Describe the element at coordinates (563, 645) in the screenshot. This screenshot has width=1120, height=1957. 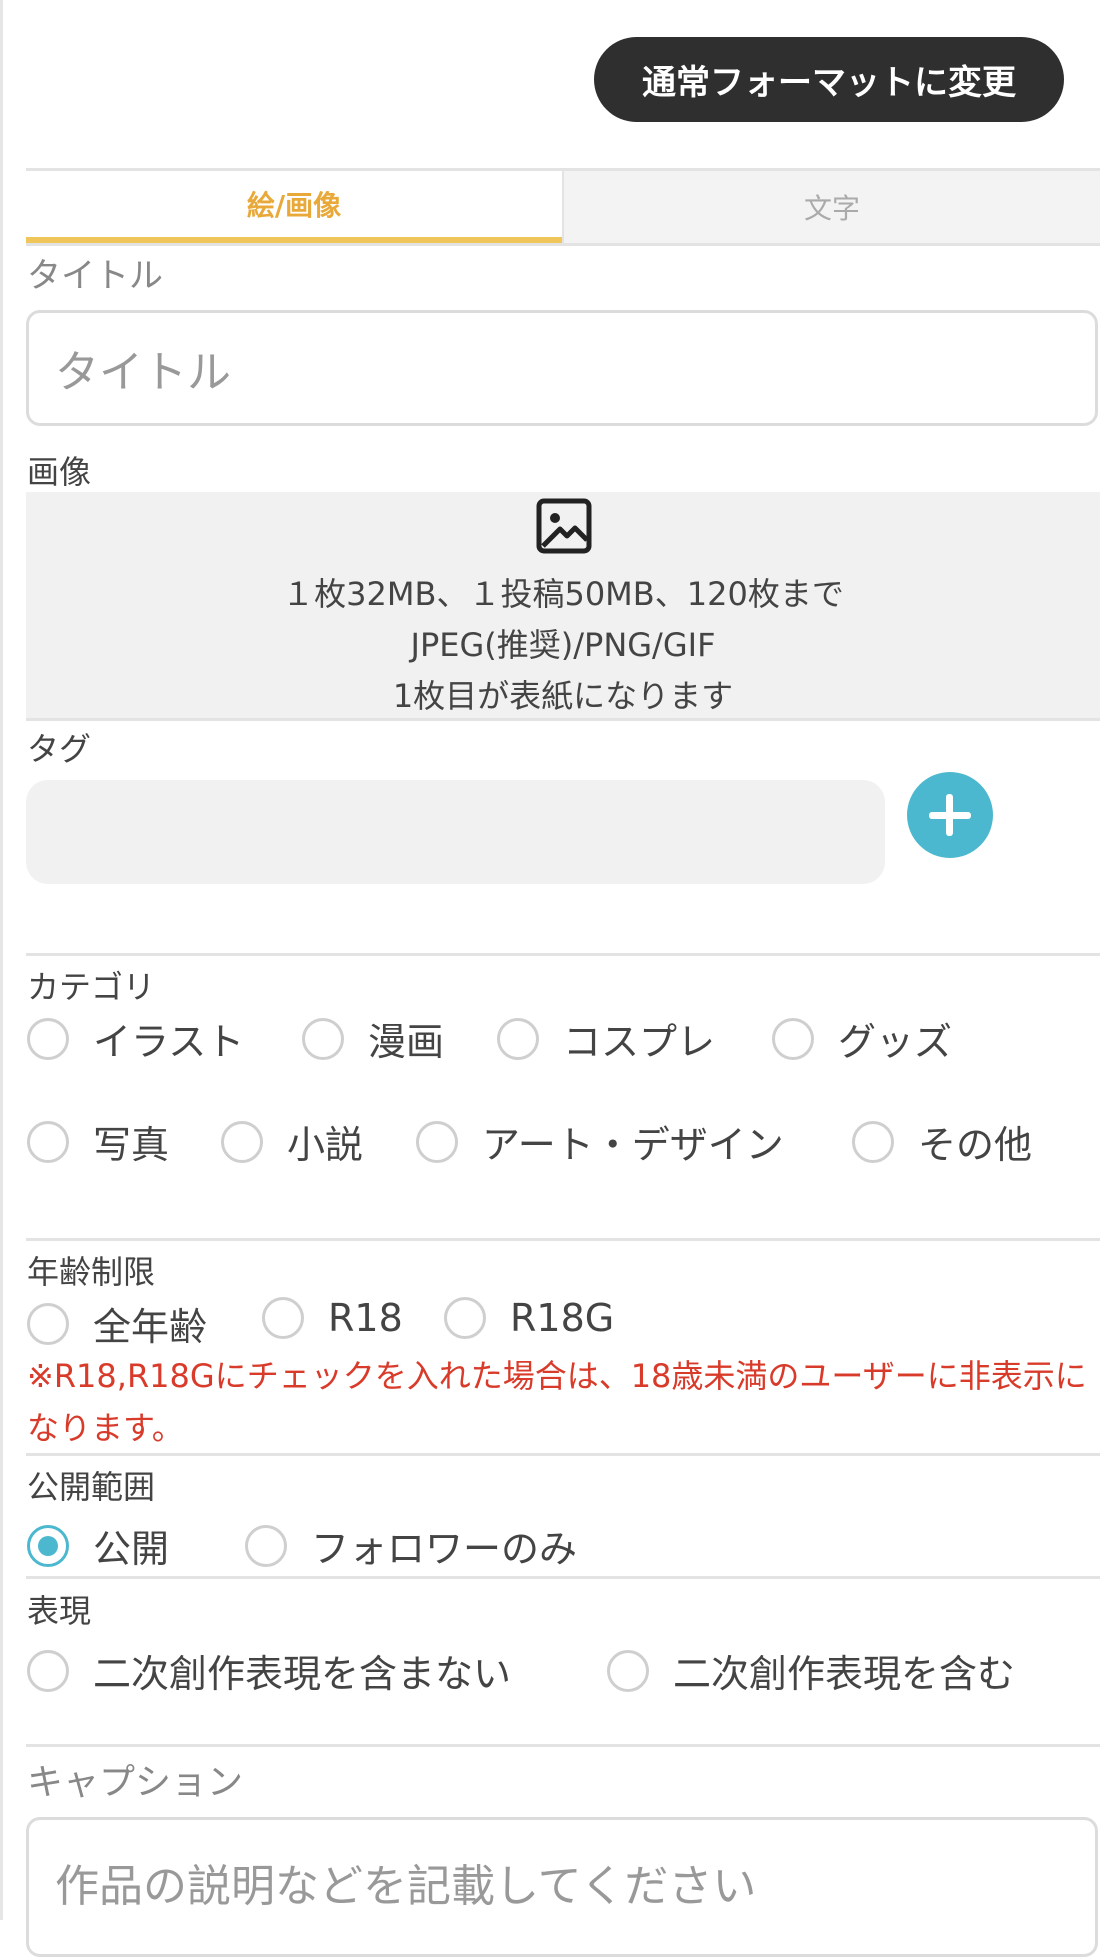
I see `upload-format-text: JPEG(推奨)/PNG/GIF` at that location.